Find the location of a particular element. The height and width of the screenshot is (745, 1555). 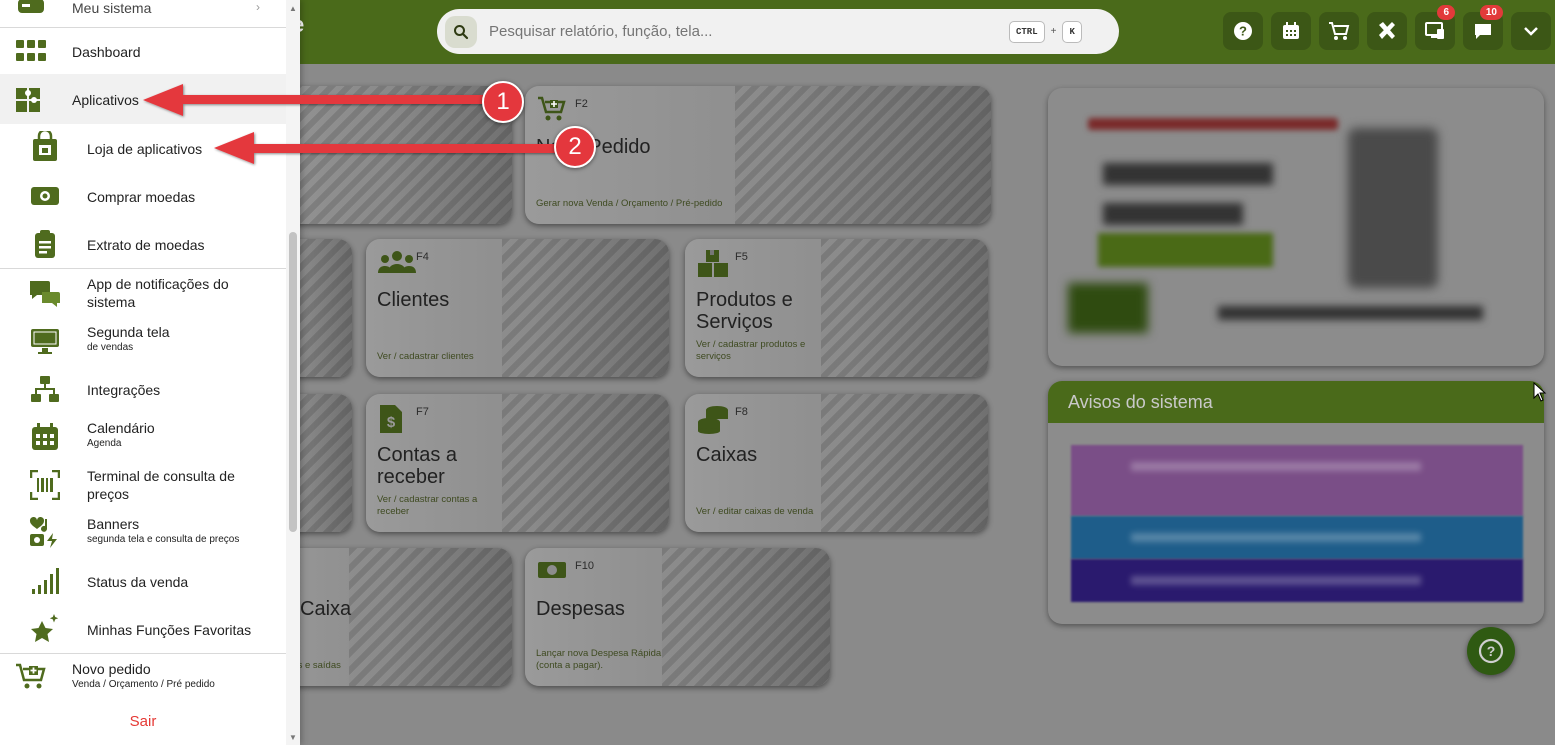

tools-button is located at coordinates (1387, 31).